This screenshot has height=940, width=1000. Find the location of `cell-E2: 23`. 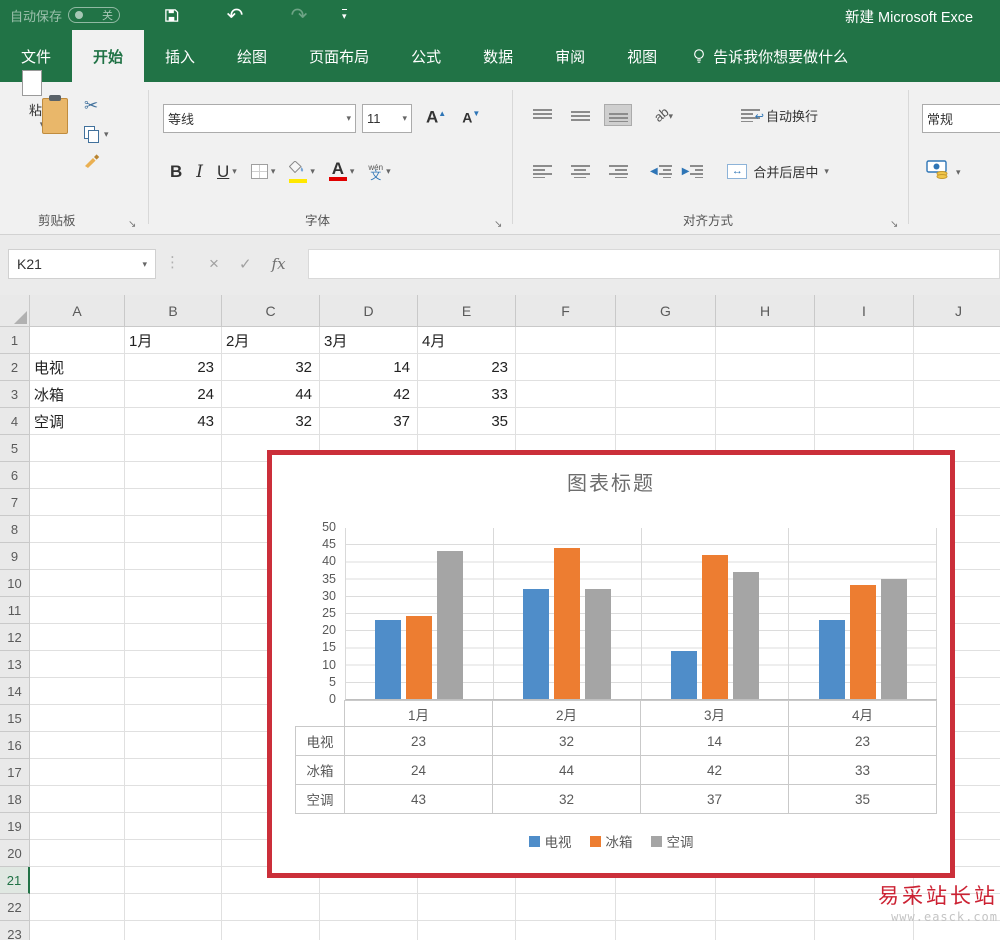

cell-E2: 23 is located at coordinates (467, 367).